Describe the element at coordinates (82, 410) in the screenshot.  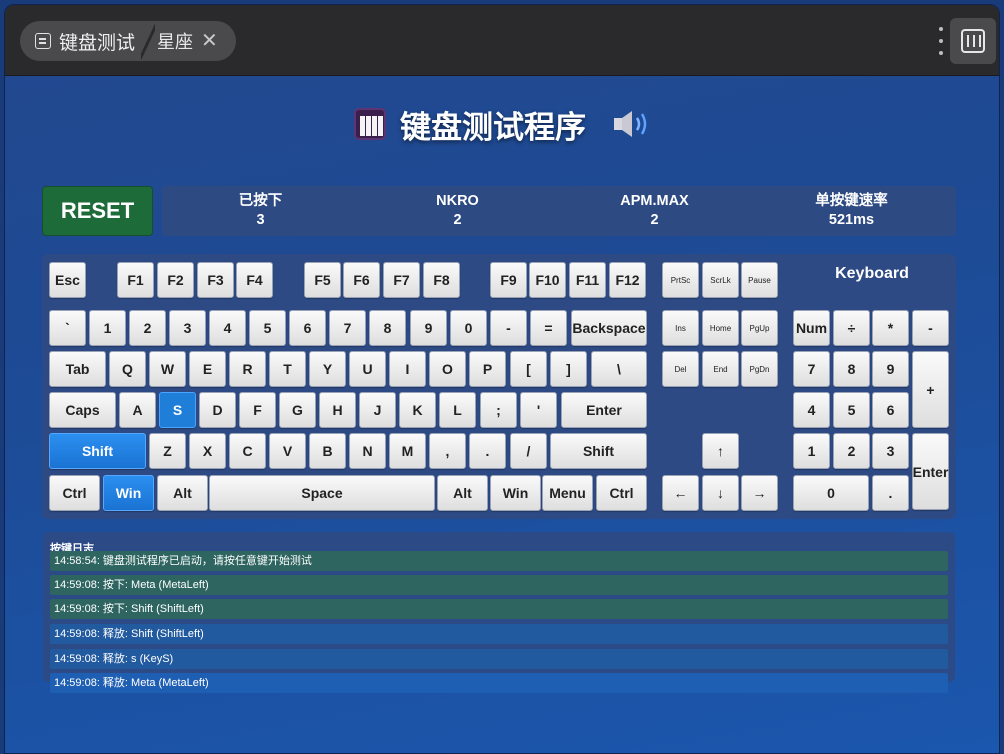
I see `key-caps-lock: Caps` at that location.